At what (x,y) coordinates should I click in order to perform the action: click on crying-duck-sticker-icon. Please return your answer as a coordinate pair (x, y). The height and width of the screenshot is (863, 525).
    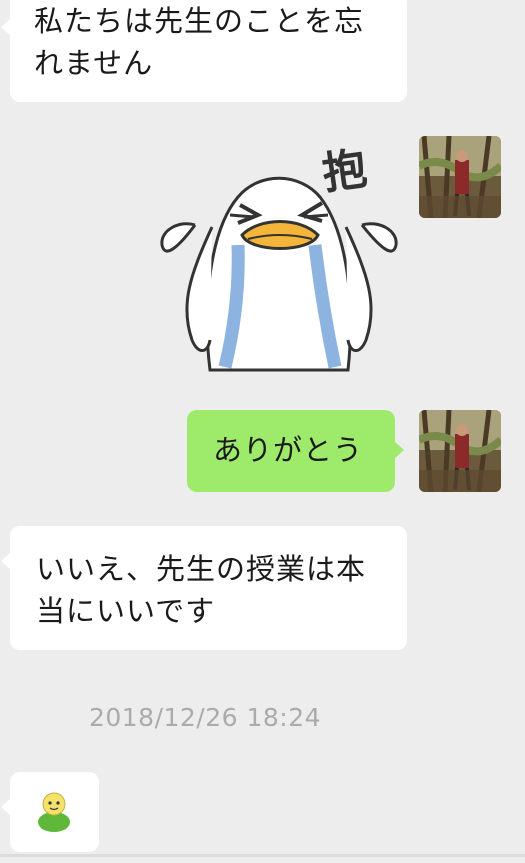
    Looking at the image, I should click on (275, 255).